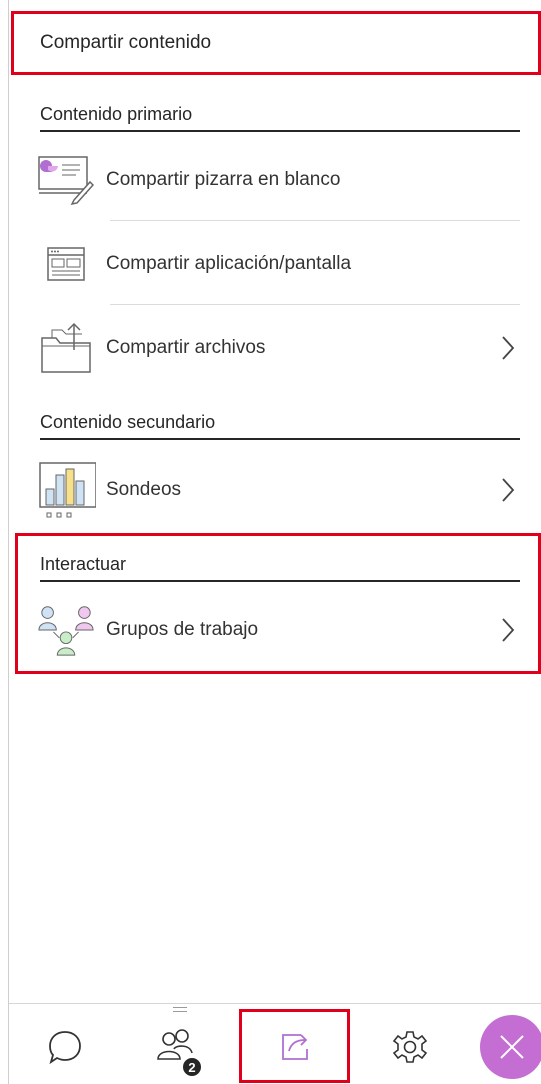 The height and width of the screenshot is (1084, 541). I want to click on polls-label: Sondeos, so click(144, 489).